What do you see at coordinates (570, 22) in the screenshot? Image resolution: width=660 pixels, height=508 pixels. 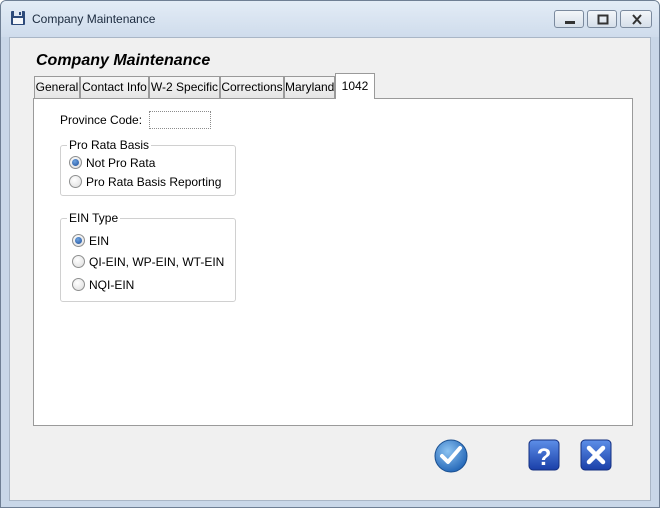 I see `minimize-icon` at bounding box center [570, 22].